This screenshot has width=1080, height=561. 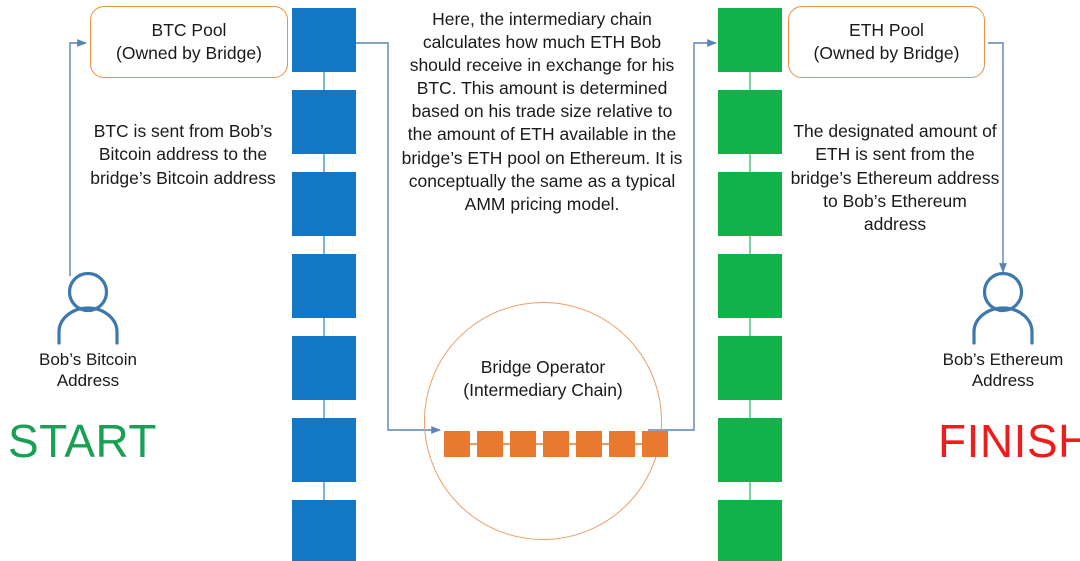 I want to click on actor-bob-ethereum-label: Bob’s Ethereum Address, so click(x=1001, y=370).